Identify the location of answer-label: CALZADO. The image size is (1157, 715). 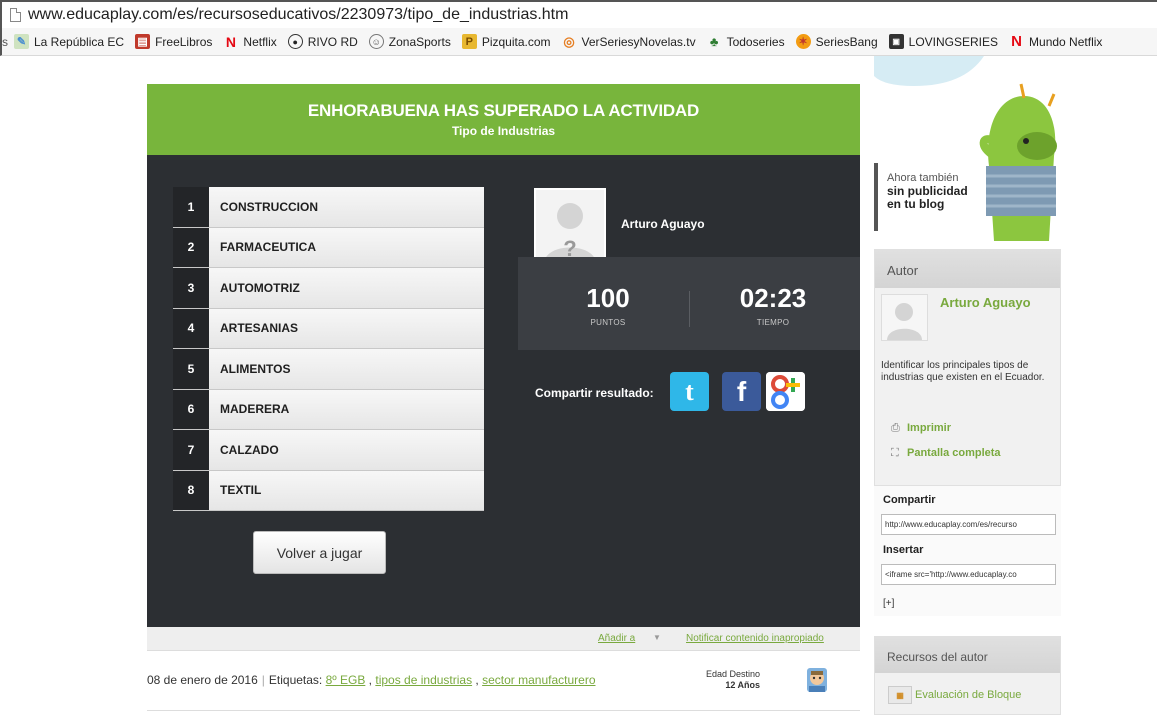
(346, 450).